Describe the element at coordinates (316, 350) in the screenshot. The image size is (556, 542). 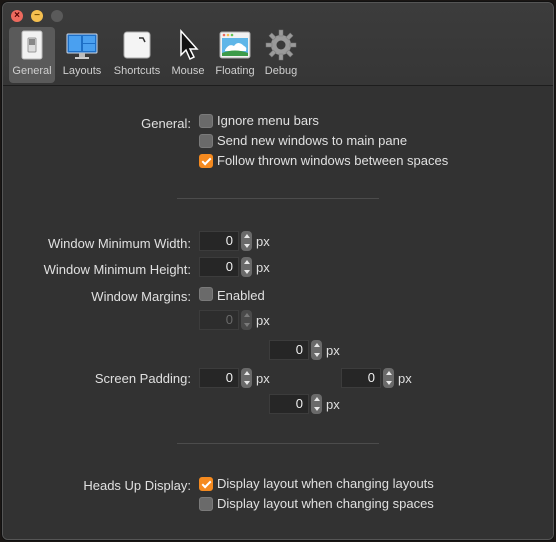
I see `padding-top-stepper` at that location.